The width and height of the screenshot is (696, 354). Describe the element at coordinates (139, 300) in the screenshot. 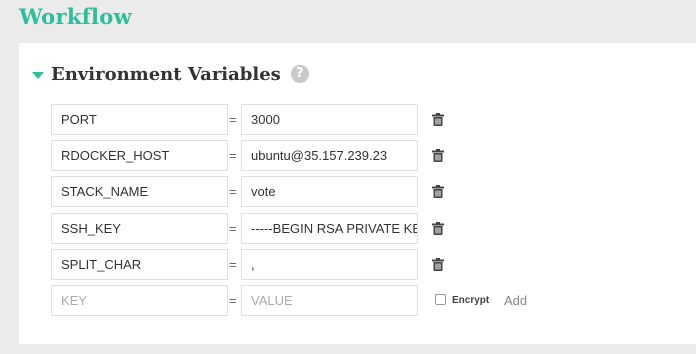

I see `new-key-input: KEY` at that location.